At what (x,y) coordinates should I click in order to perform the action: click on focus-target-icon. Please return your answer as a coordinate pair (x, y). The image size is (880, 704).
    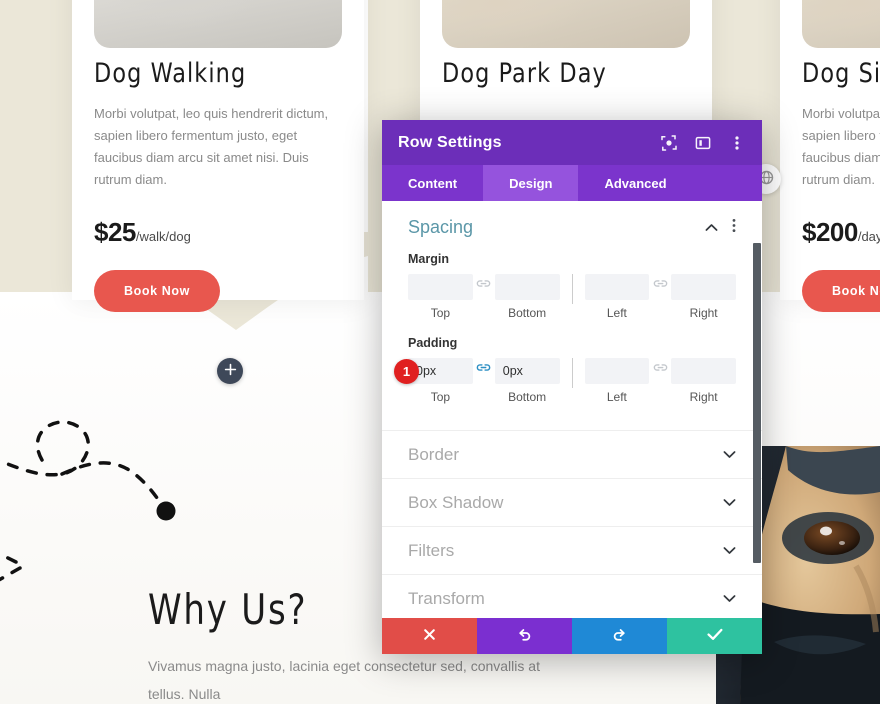
    Looking at the image, I should click on (669, 143).